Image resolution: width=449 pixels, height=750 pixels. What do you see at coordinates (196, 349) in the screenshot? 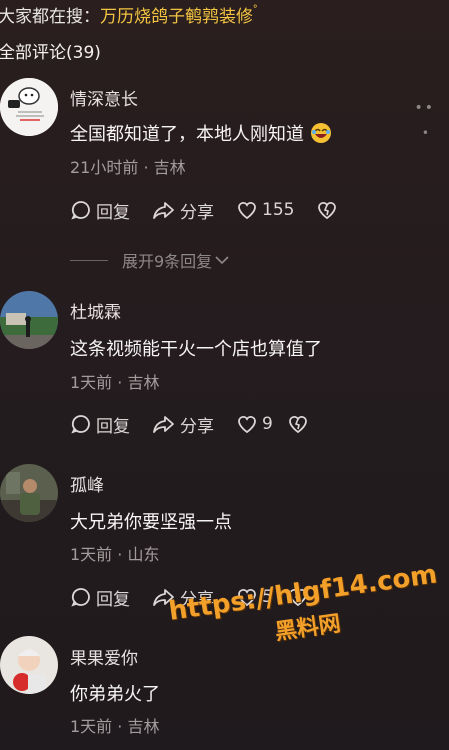
I see `comment-content: 这条视频能干火一个店也算值了` at bounding box center [196, 349].